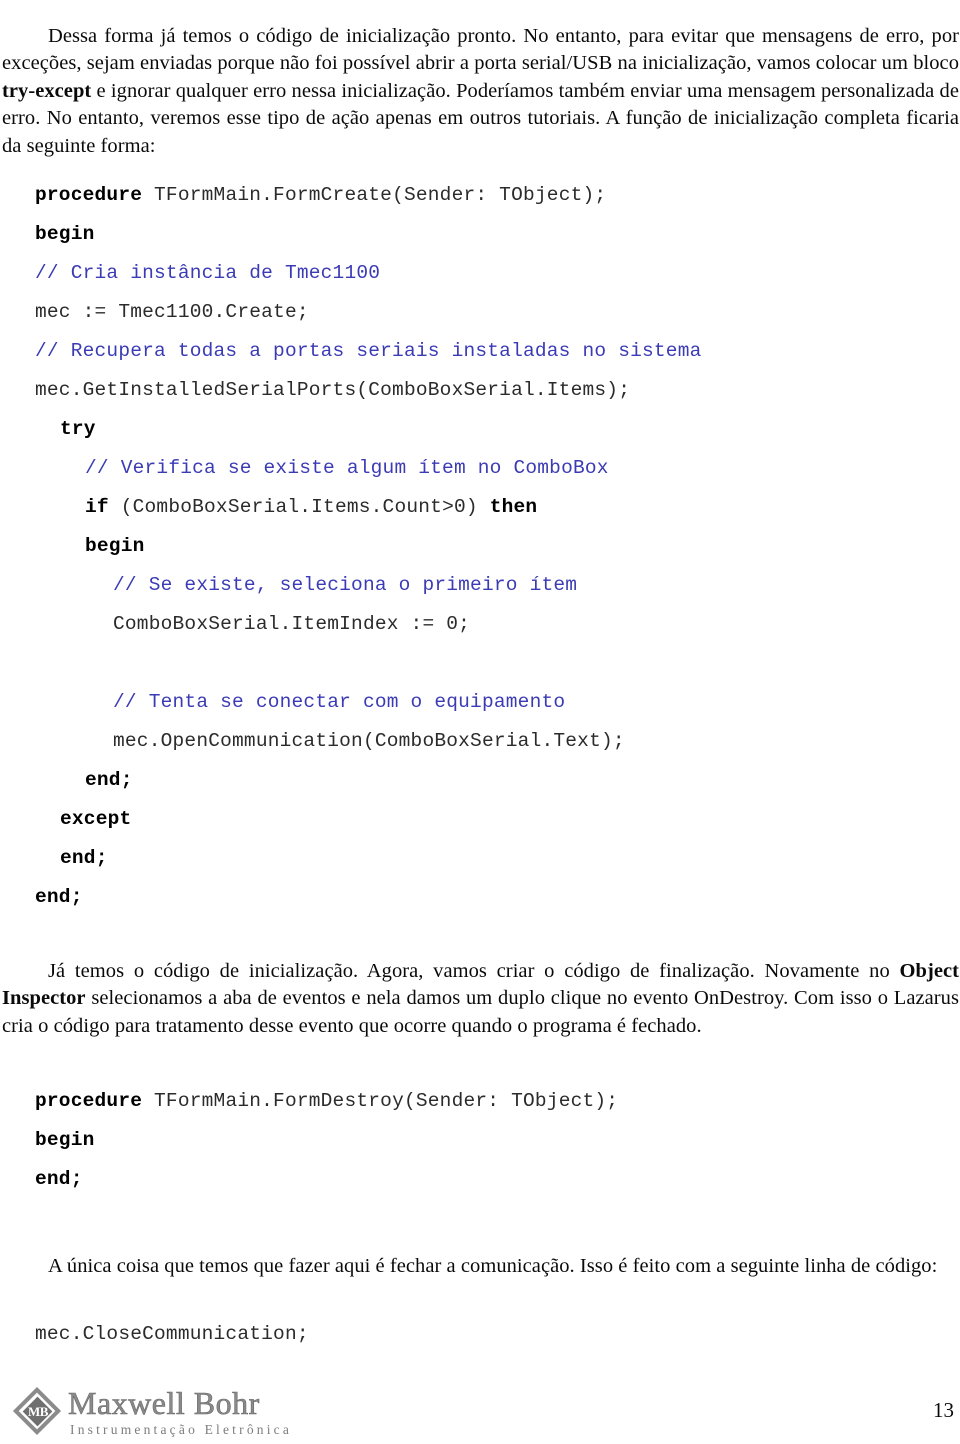  I want to click on code-token-pln: (ComboBoxSerial.Items.Count>0), so click(305, 507).